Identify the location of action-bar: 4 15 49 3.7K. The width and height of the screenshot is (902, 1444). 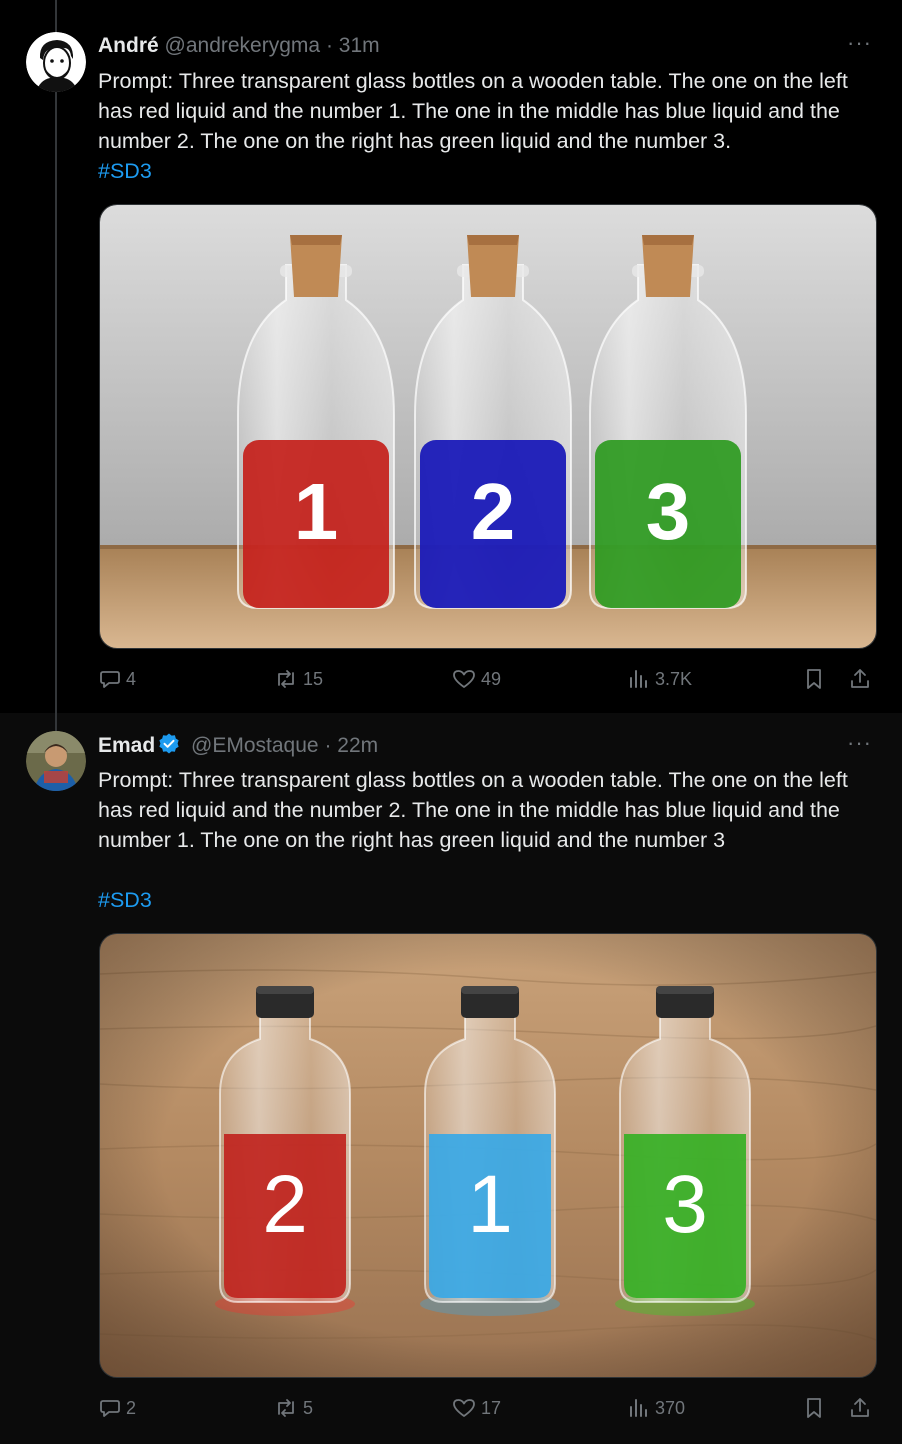
(488, 682).